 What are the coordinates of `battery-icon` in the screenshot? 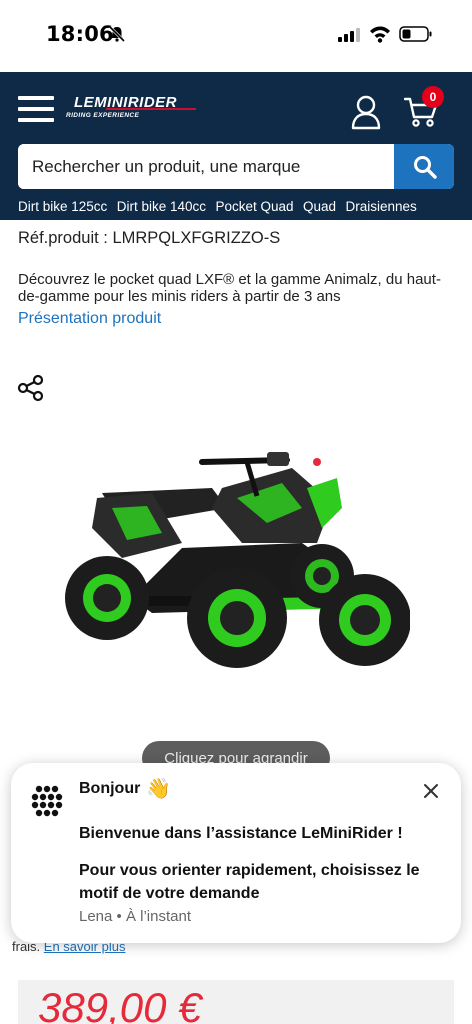 It's located at (415, 34).